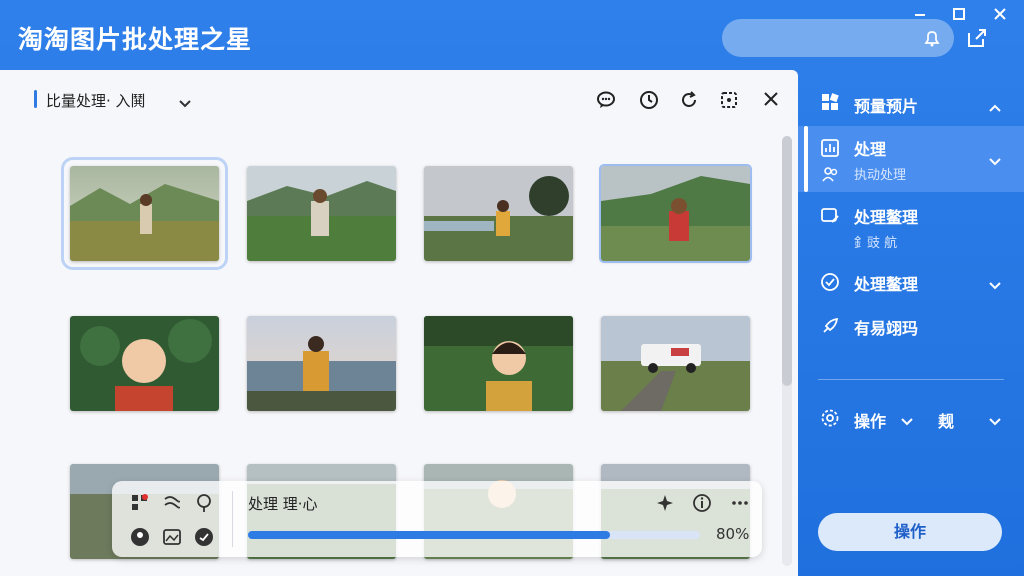 The width and height of the screenshot is (1024, 576). What do you see at coordinates (689, 100) in the screenshot?
I see `refresh-icon` at bounding box center [689, 100].